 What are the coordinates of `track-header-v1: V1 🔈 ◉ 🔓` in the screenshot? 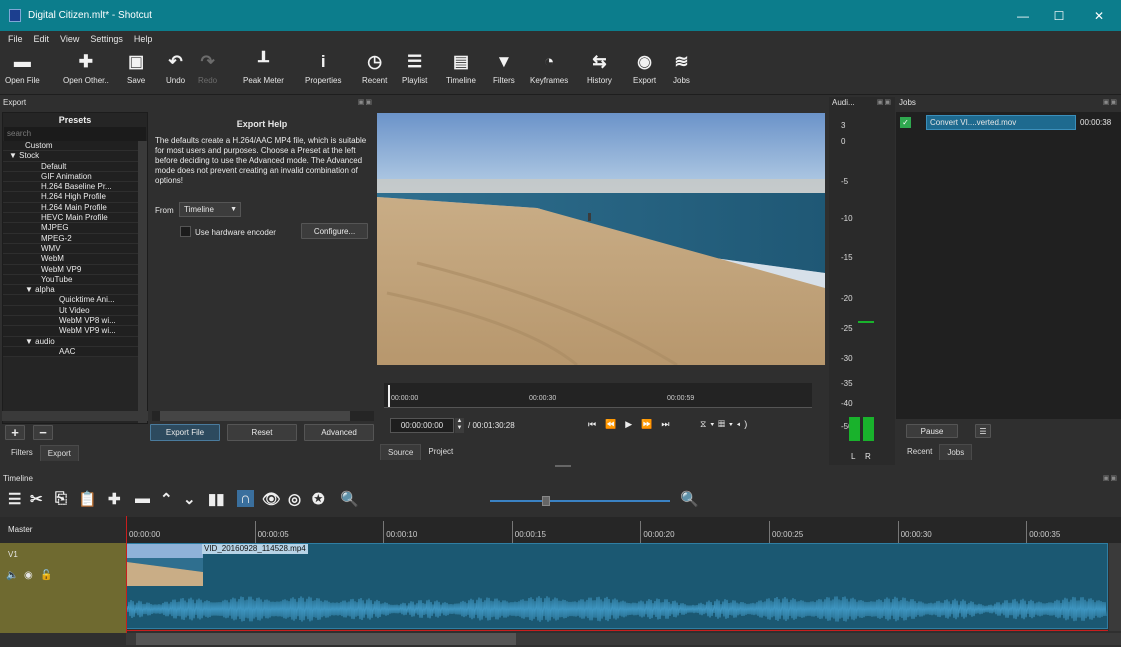 It's located at (63, 588).